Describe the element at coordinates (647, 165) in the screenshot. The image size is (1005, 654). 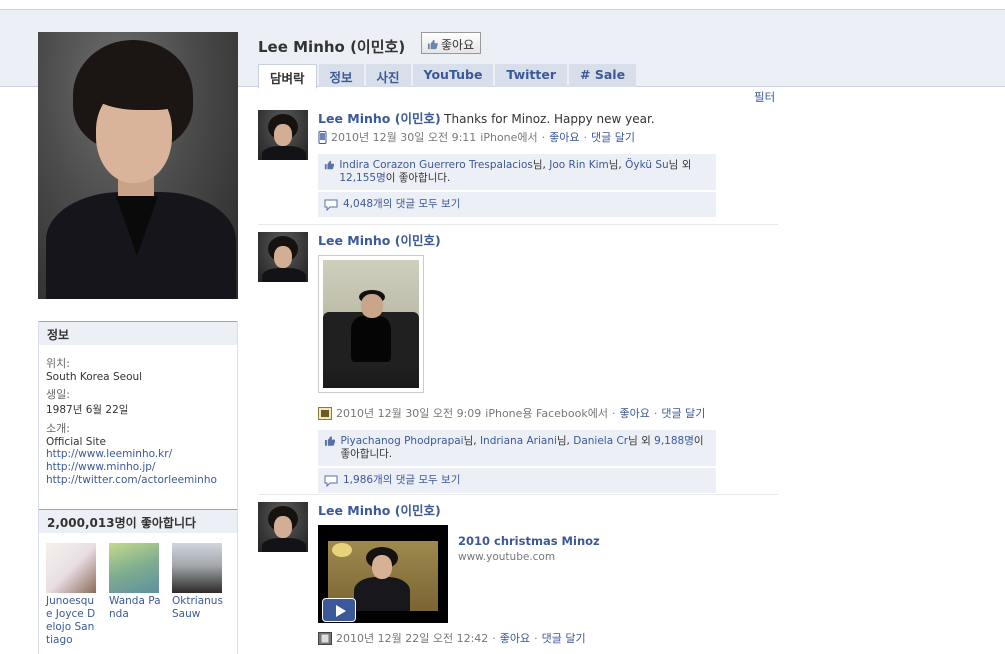
I see `liker-name: Öykü Su` at that location.